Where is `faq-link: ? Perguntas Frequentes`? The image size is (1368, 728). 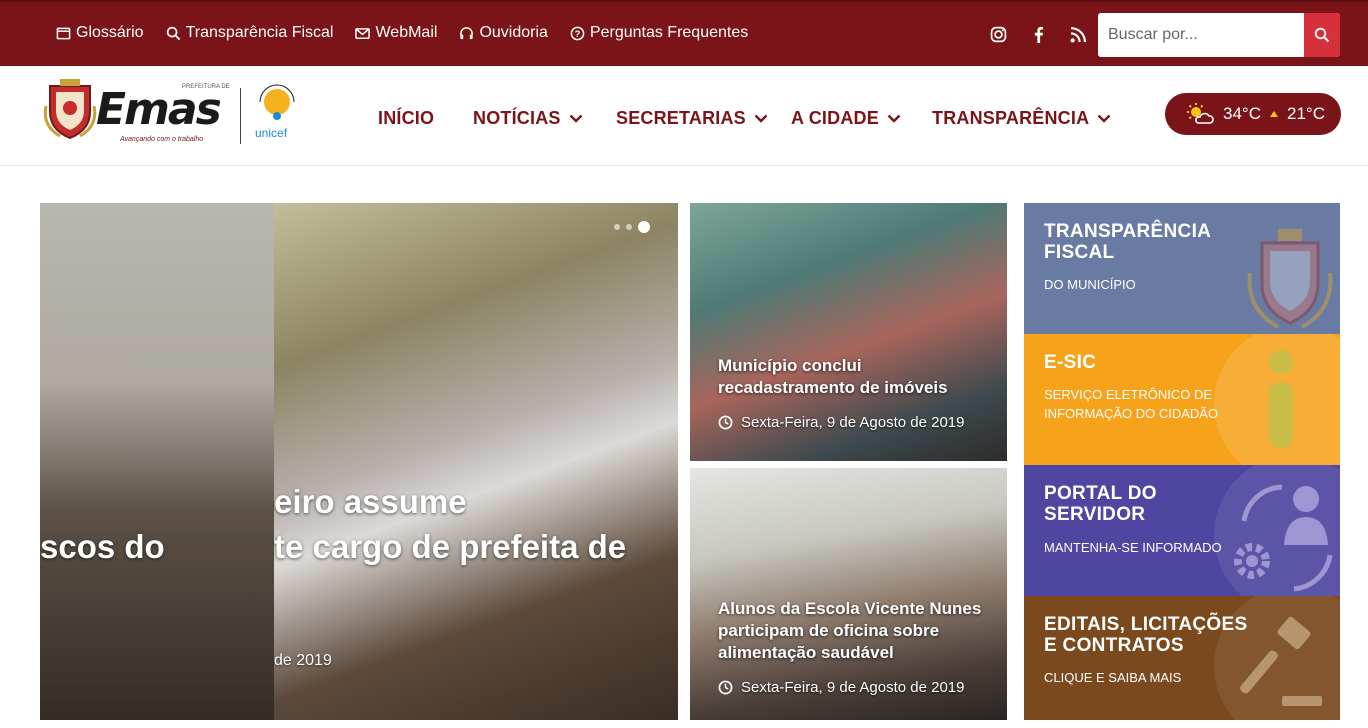 faq-link: ? Perguntas Frequentes is located at coordinates (659, 33).